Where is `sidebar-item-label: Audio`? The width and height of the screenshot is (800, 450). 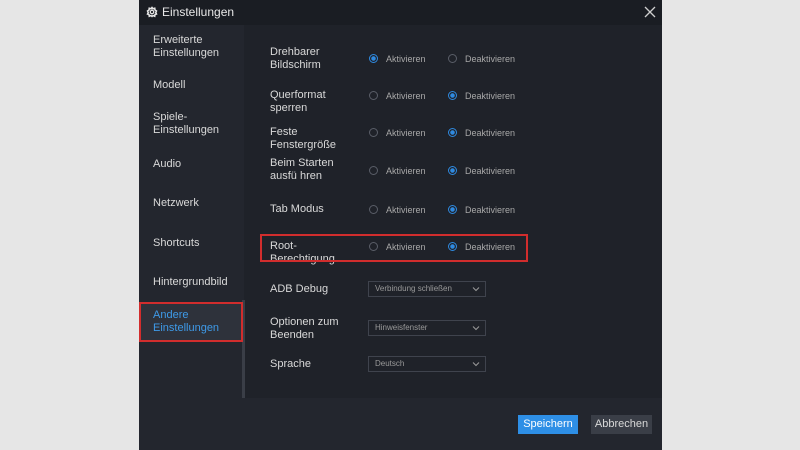 sidebar-item-label: Audio is located at coordinates (167, 164).